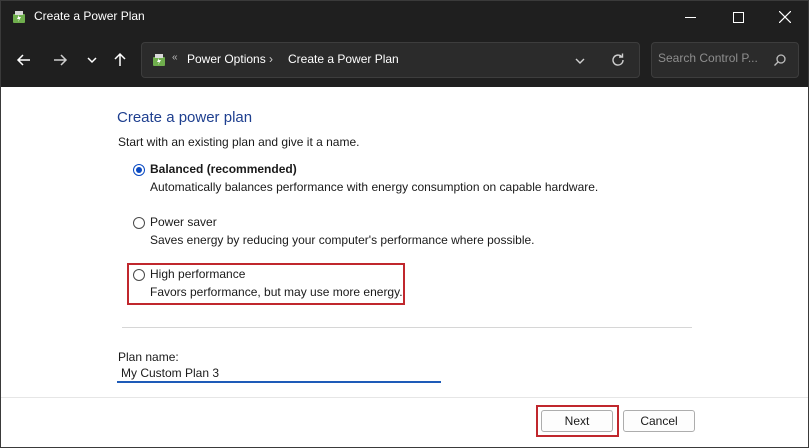  What do you see at coordinates (139, 275) in the screenshot?
I see `radio-high-performance` at bounding box center [139, 275].